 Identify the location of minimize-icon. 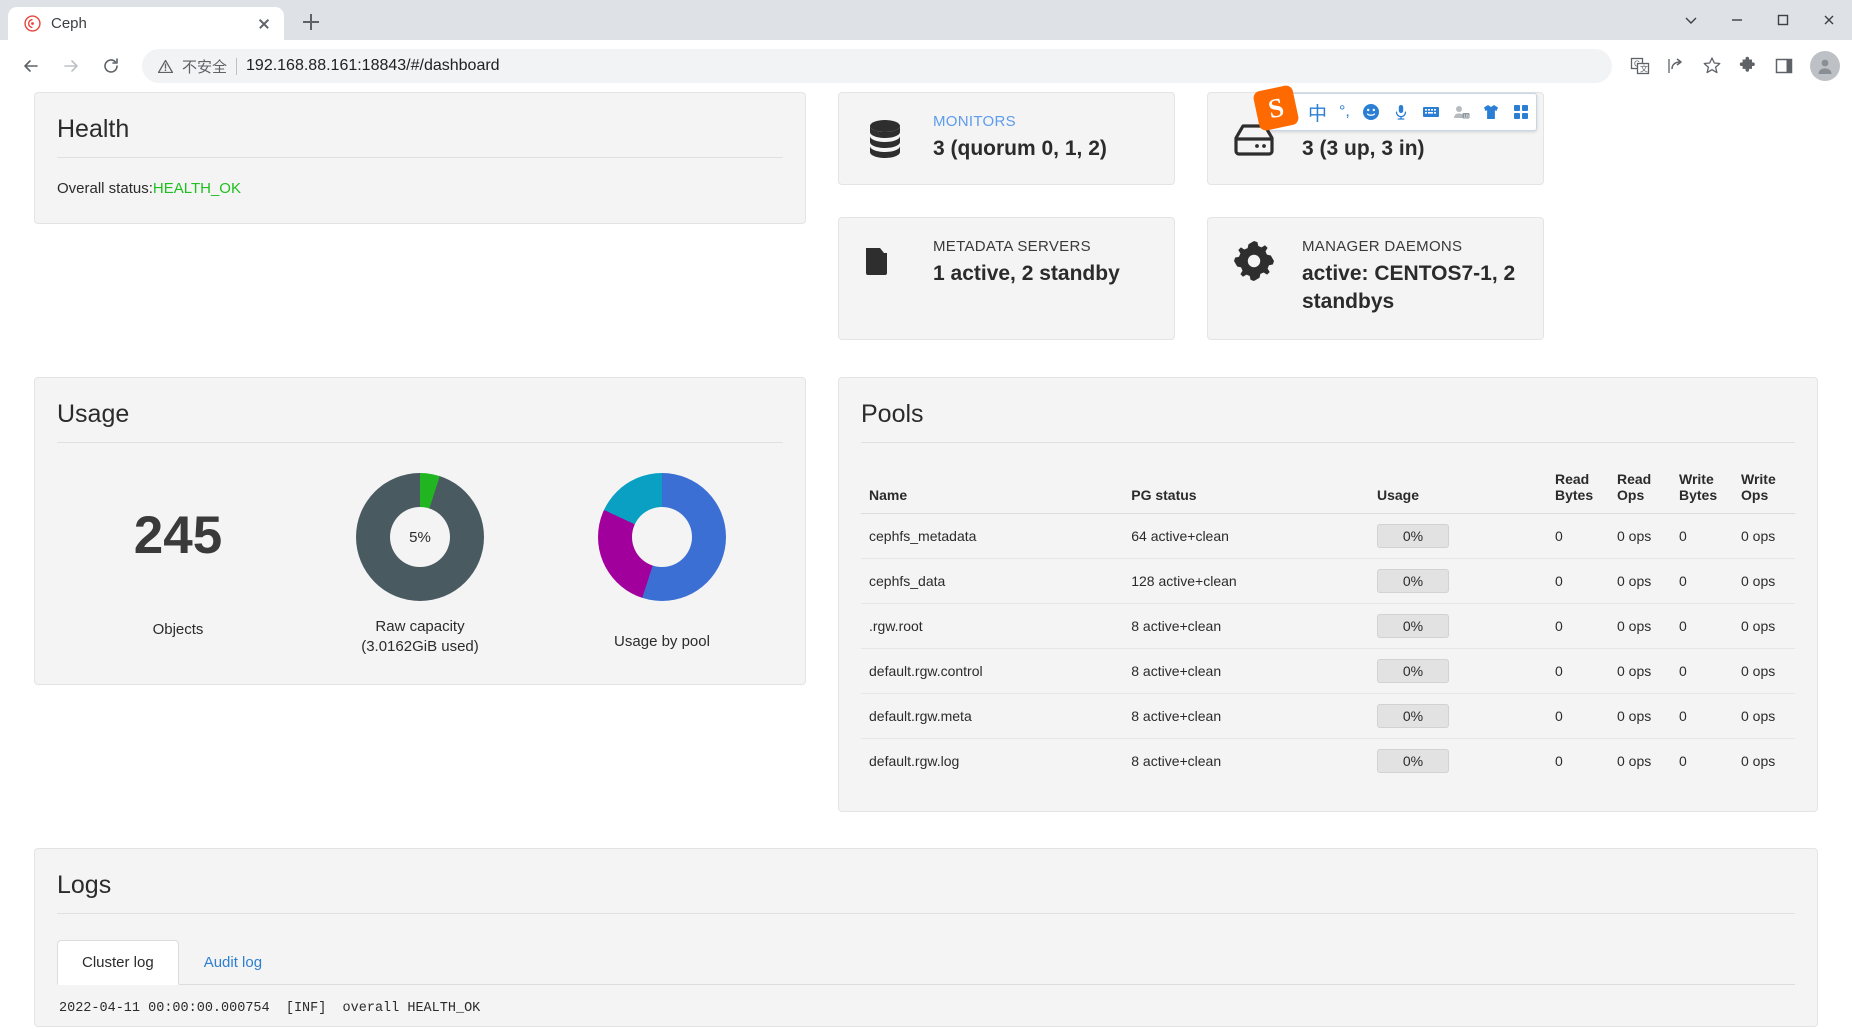
(1737, 20).